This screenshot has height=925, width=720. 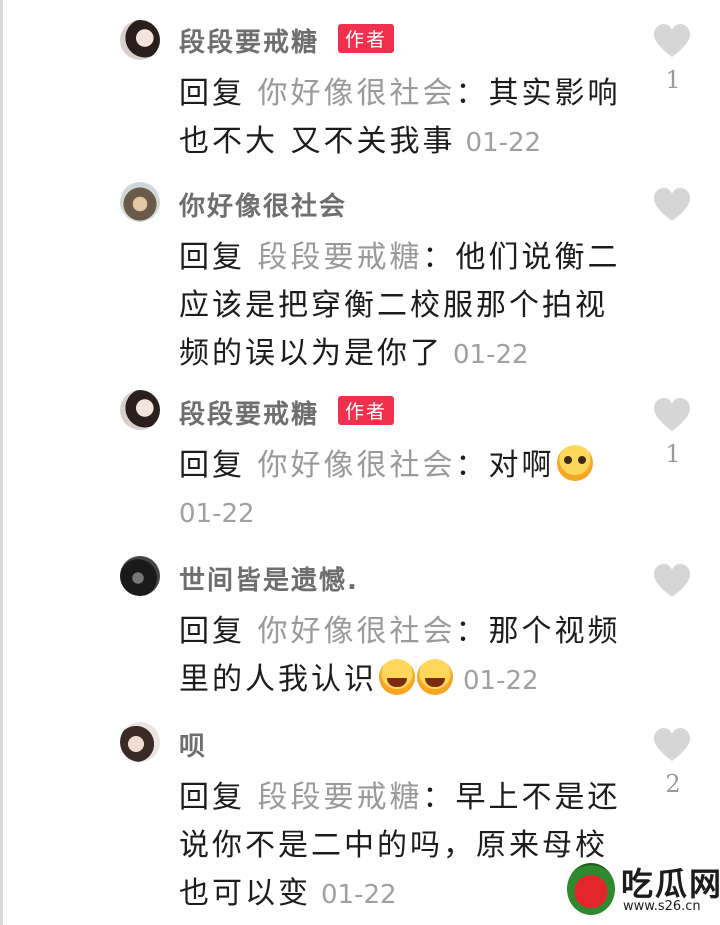 I want to click on left-divider, so click(x=1, y=462).